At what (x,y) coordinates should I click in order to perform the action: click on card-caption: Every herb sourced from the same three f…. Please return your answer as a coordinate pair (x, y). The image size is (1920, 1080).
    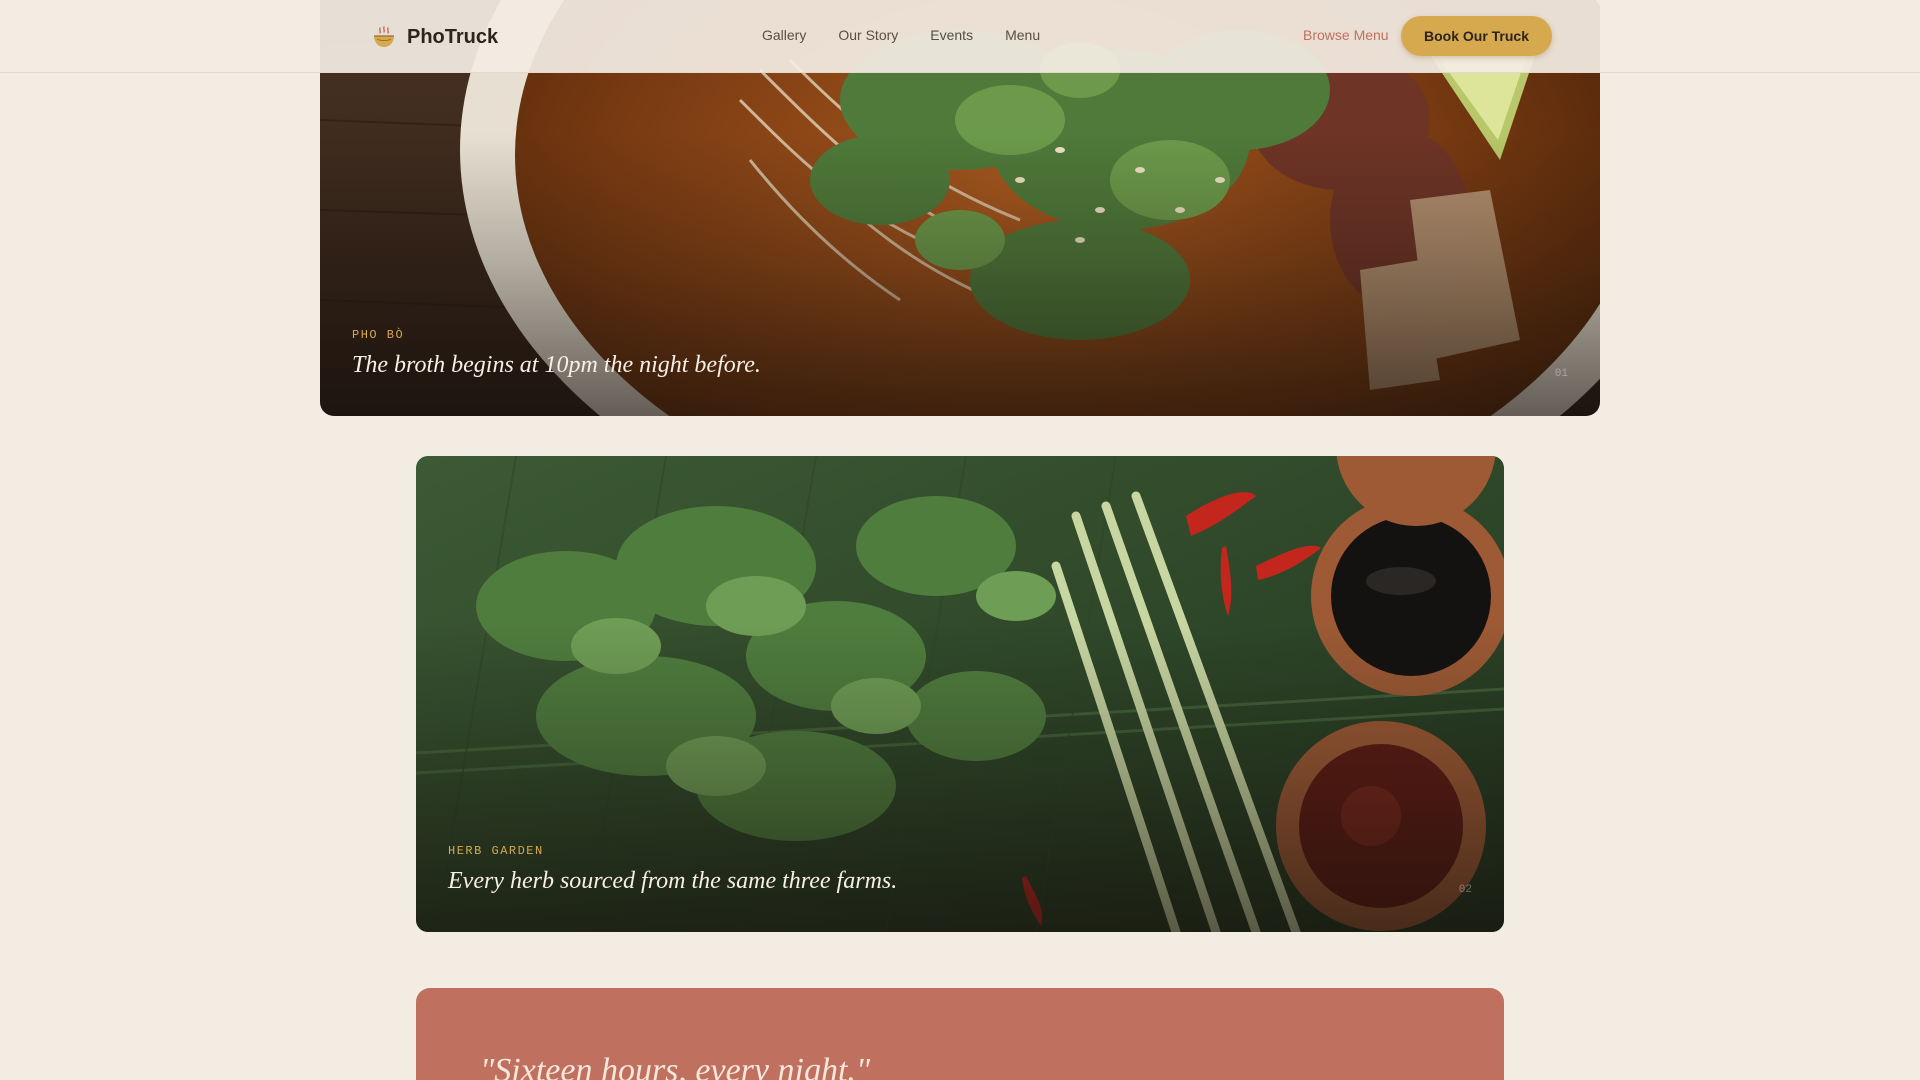
    Looking at the image, I should click on (673, 881).